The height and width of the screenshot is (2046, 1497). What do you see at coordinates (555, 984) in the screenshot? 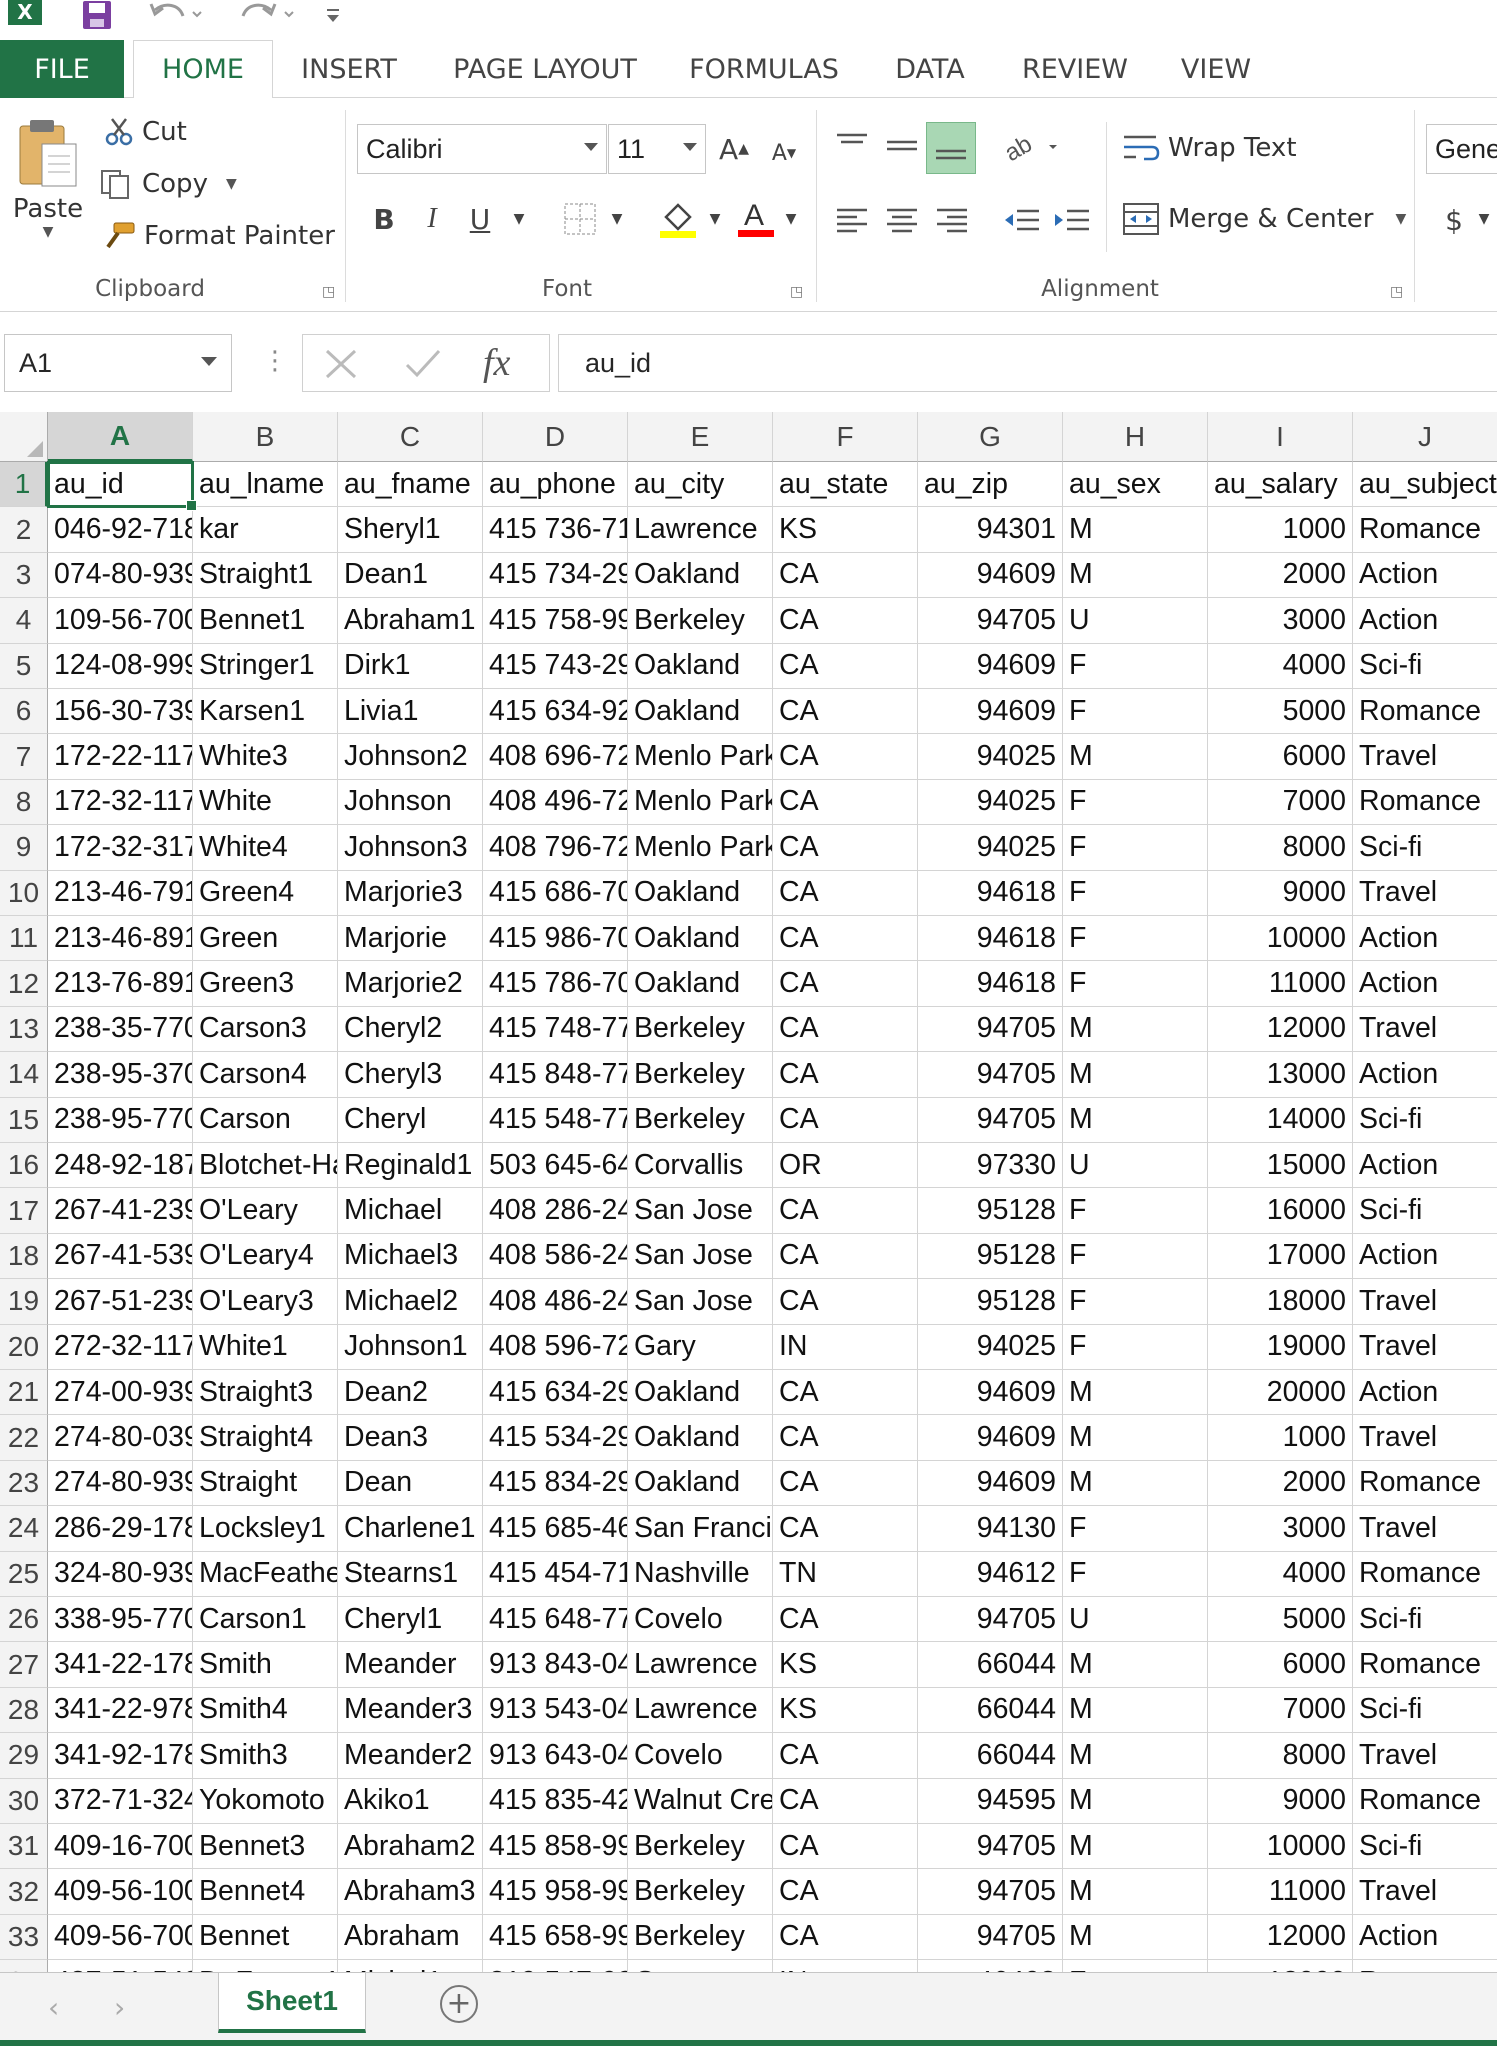
I see `table-cell: 415 786-70` at bounding box center [555, 984].